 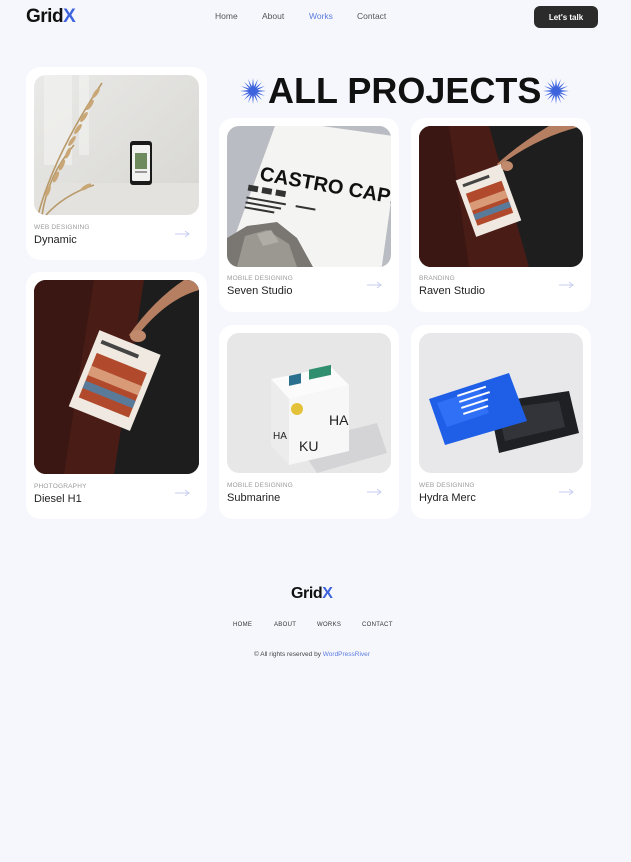 What do you see at coordinates (377, 625) in the screenshot?
I see `footer-nav-contact: CONTACT` at bounding box center [377, 625].